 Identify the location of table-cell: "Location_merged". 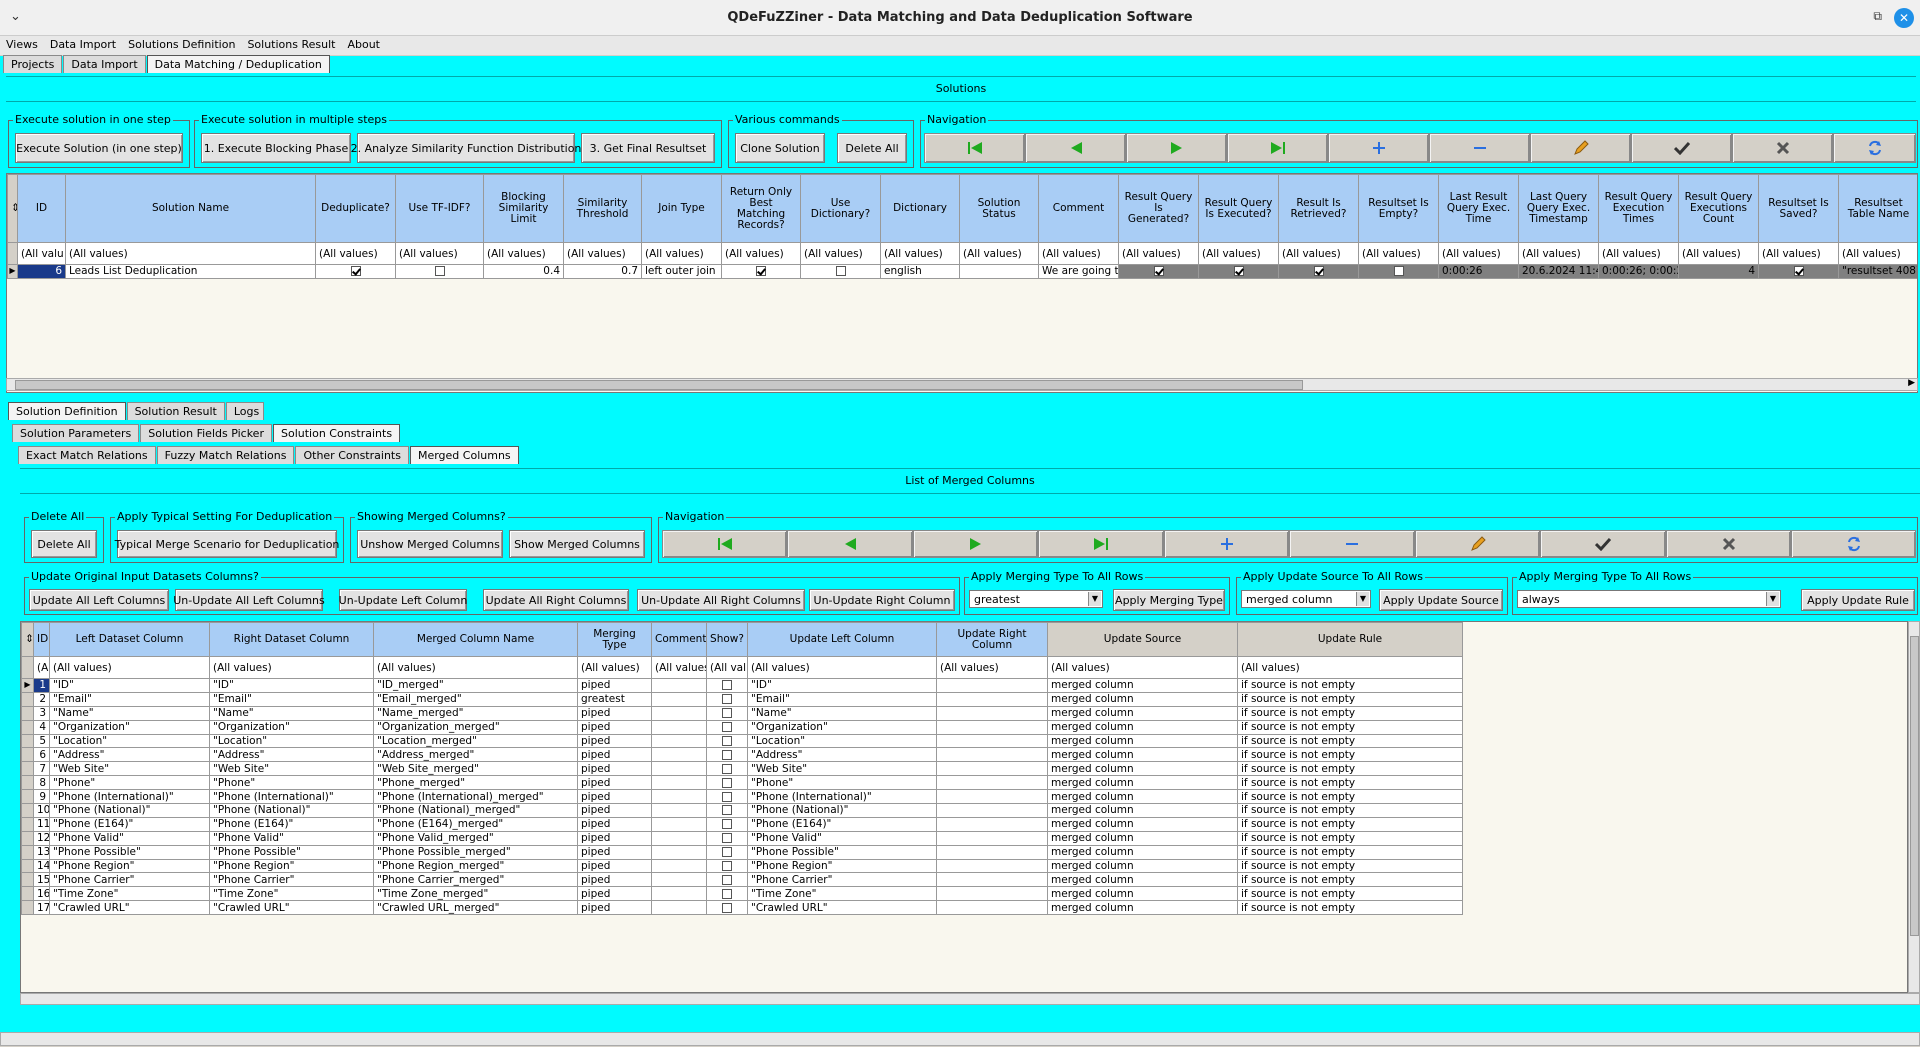
(475, 741).